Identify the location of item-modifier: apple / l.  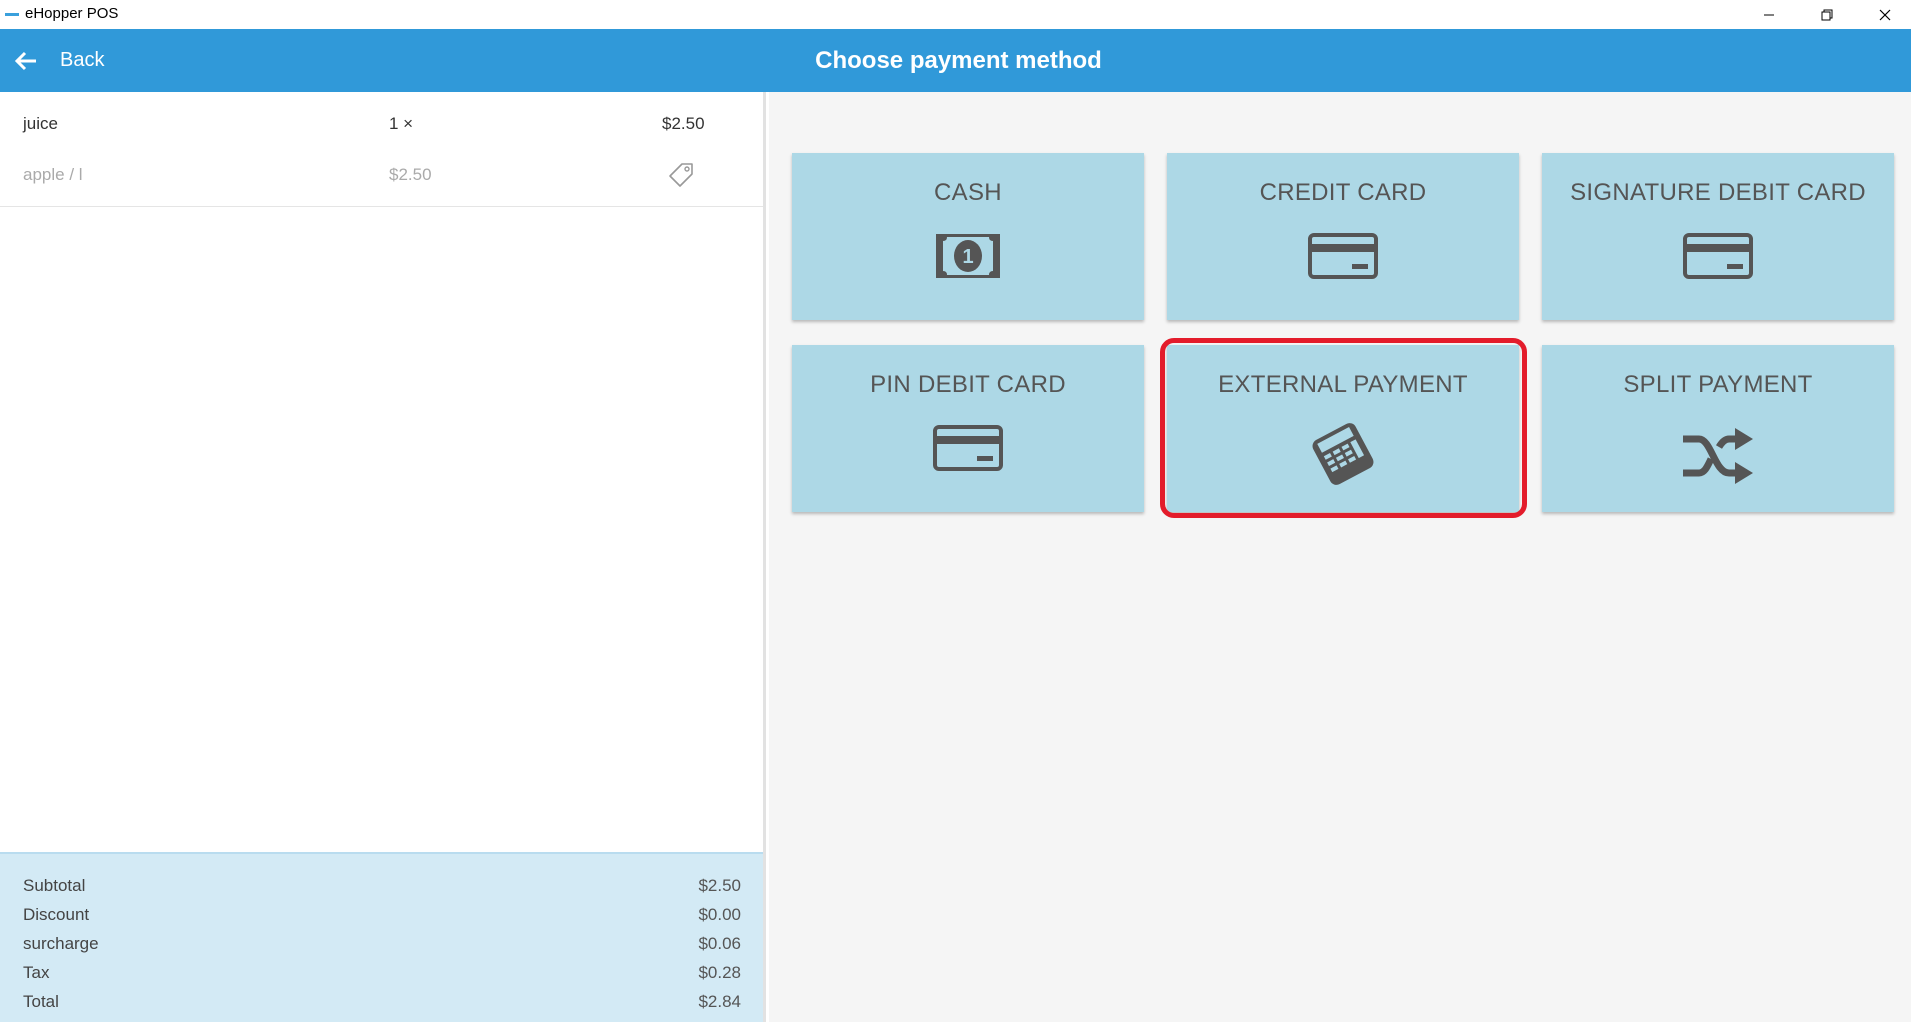
(53, 174).